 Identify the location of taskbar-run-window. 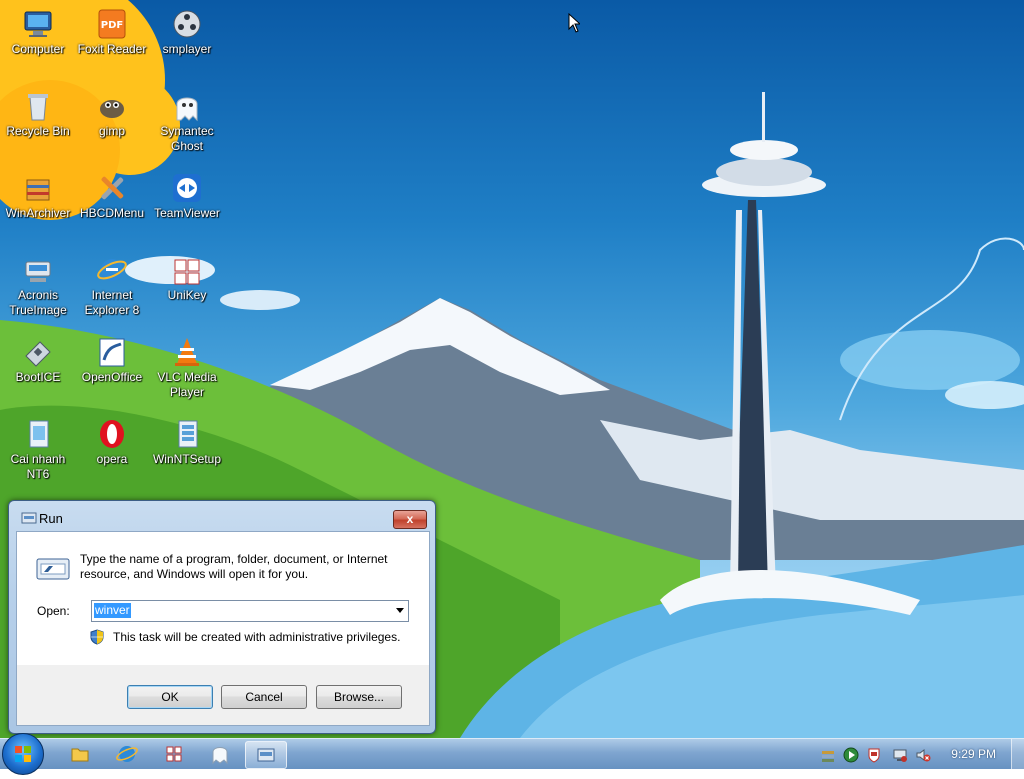
(266, 755).